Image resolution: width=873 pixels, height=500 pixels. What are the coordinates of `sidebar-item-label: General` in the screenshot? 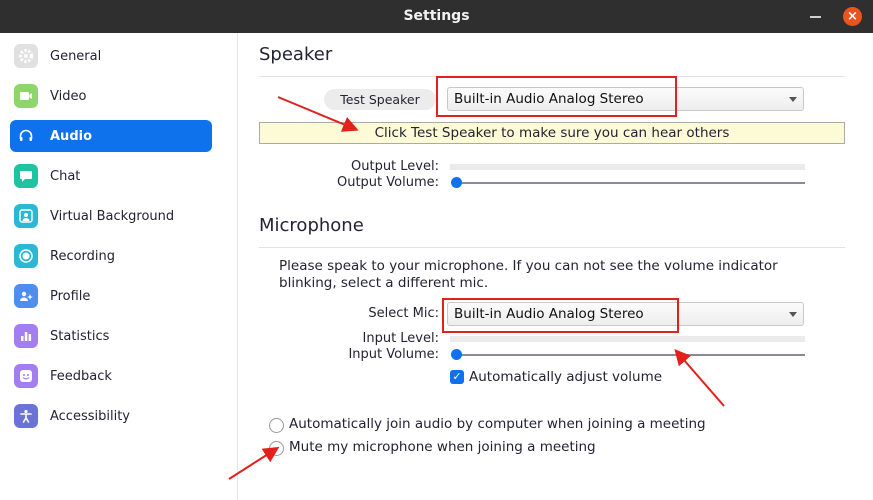 It's located at (76, 56).